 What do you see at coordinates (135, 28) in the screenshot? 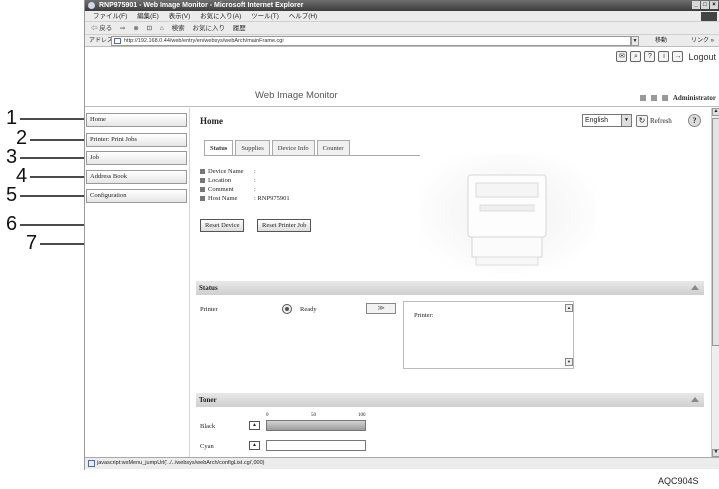
I see `stop-button: ⊗` at bounding box center [135, 28].